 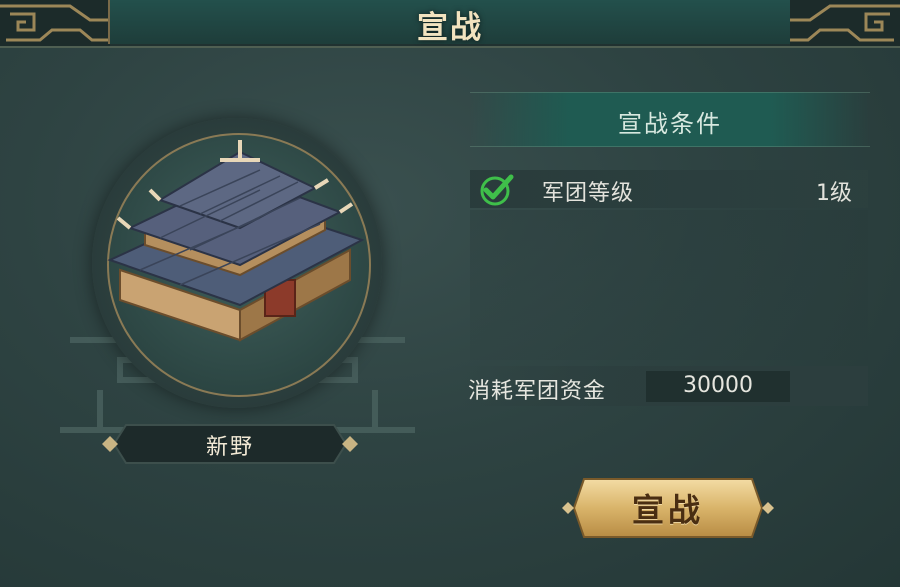 I want to click on declare-war-button: 宣战, so click(x=668, y=508).